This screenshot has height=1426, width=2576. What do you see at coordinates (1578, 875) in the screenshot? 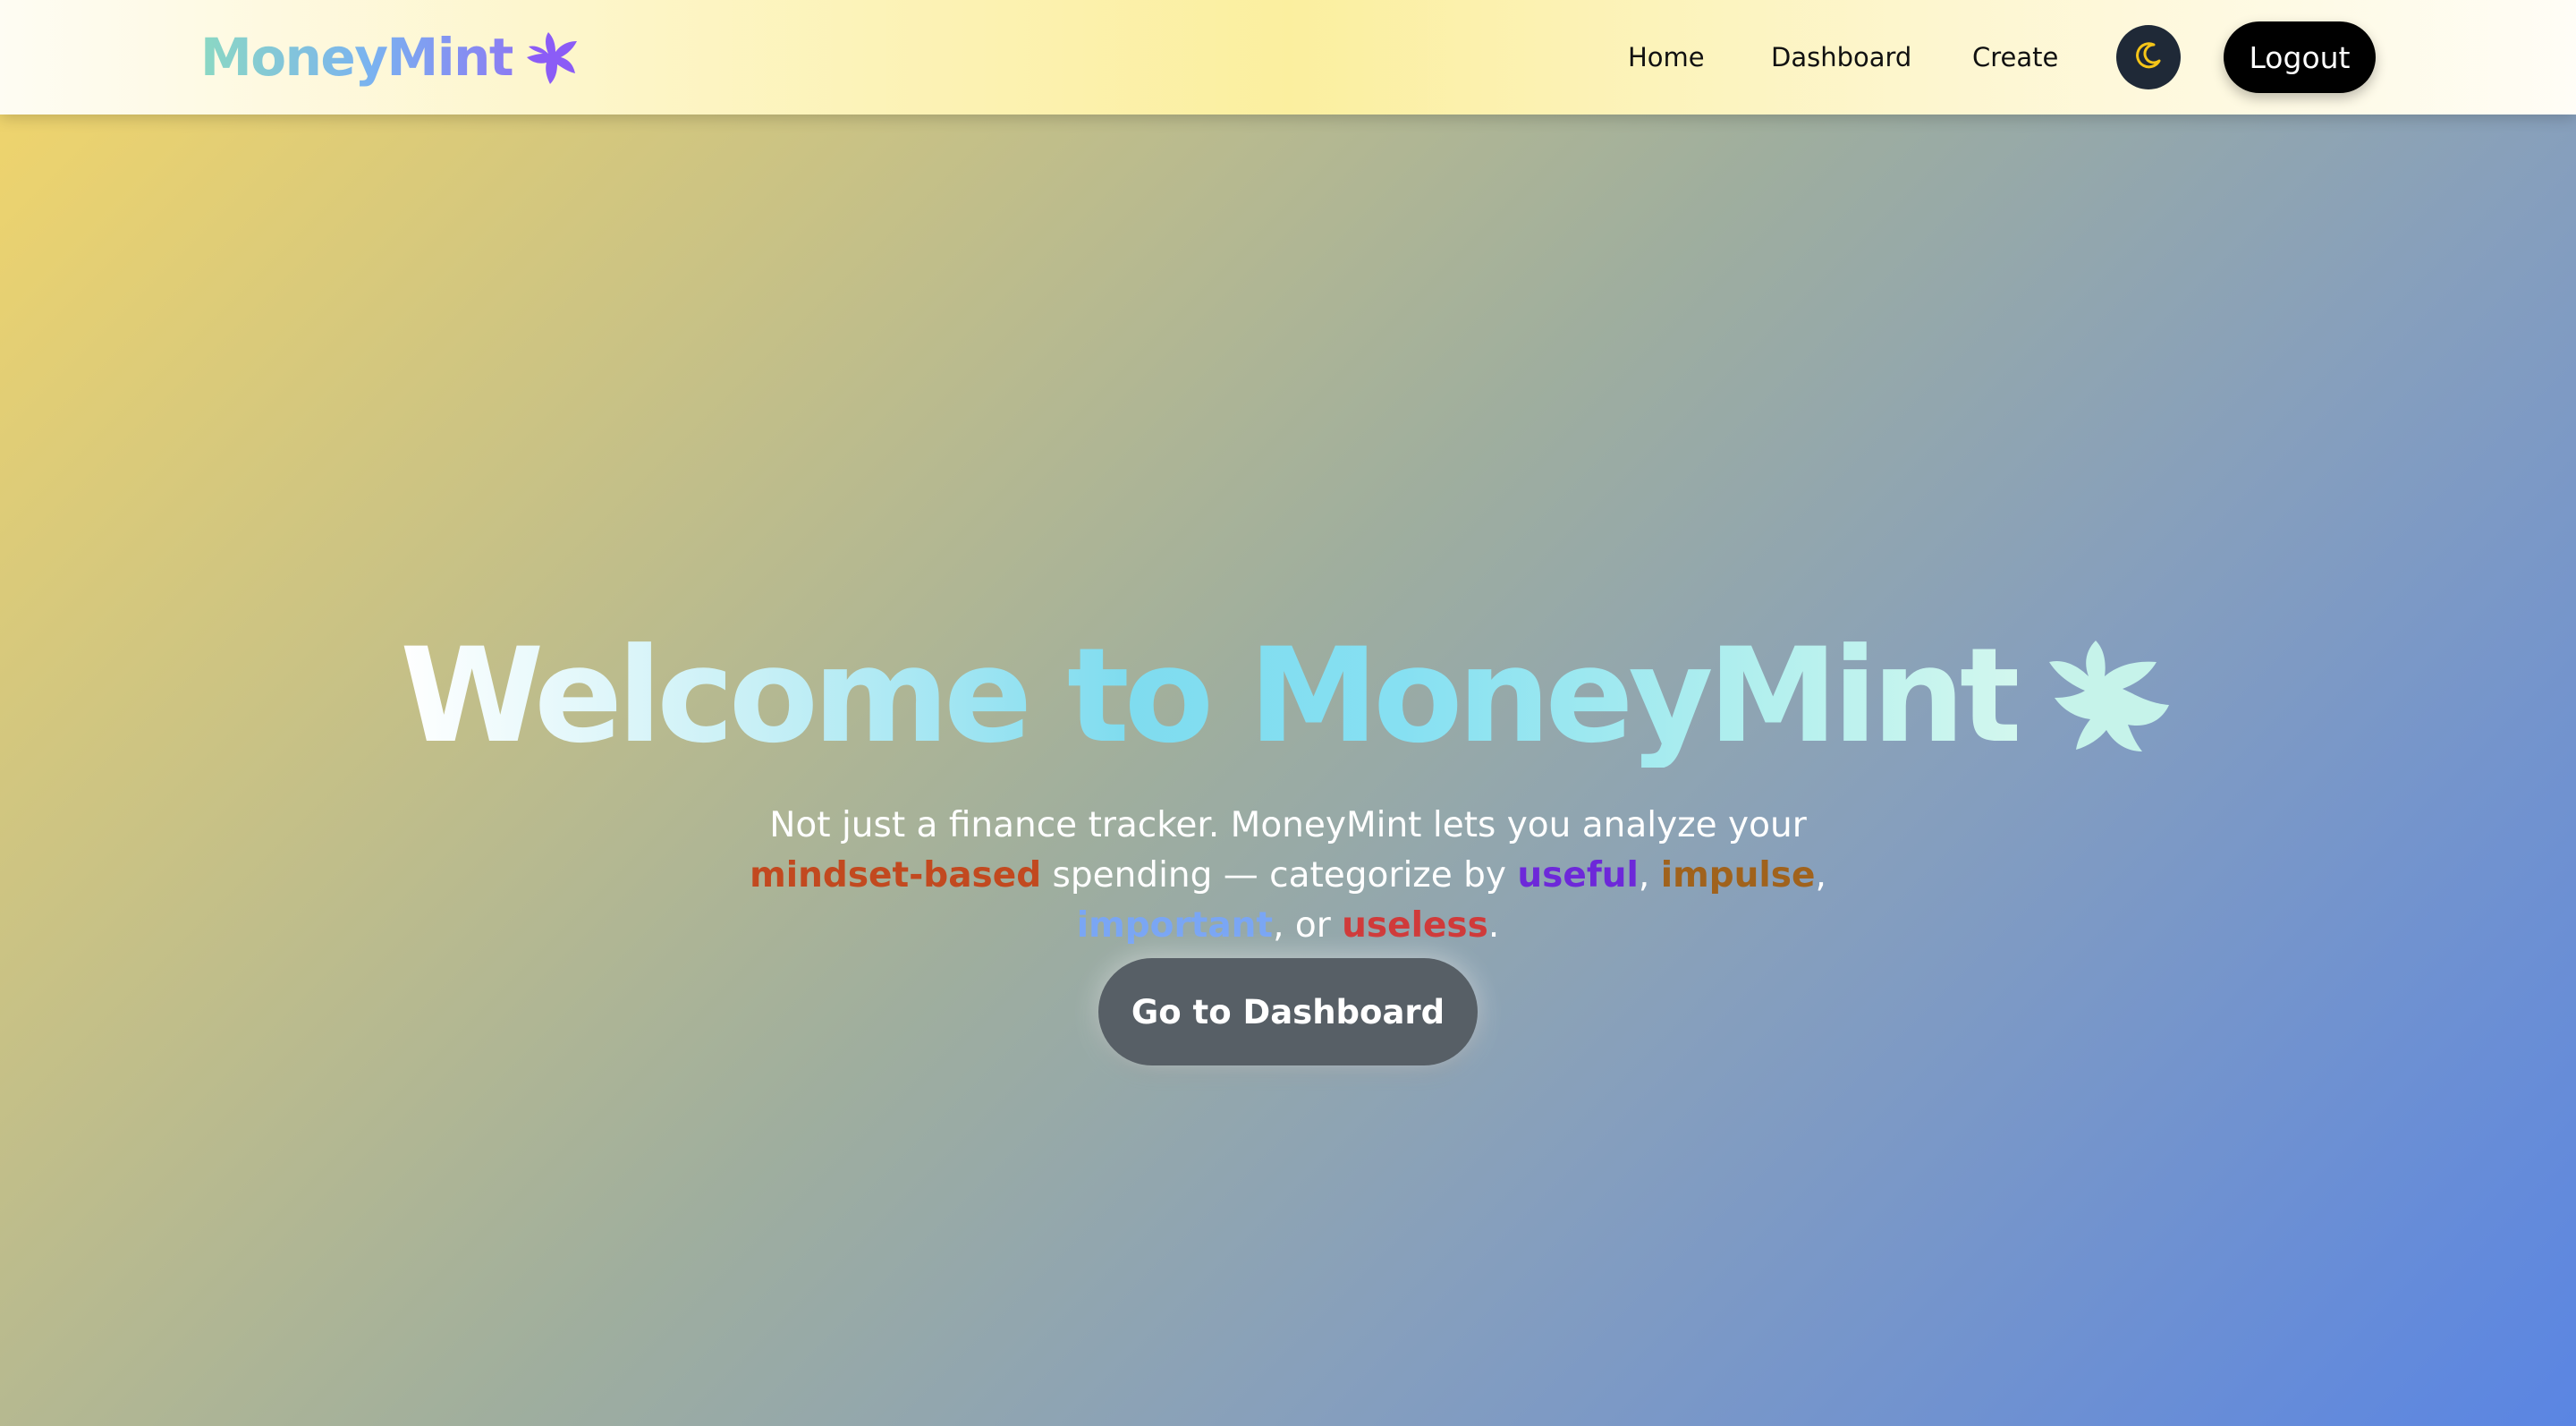
I see `category-useful: useful` at bounding box center [1578, 875].